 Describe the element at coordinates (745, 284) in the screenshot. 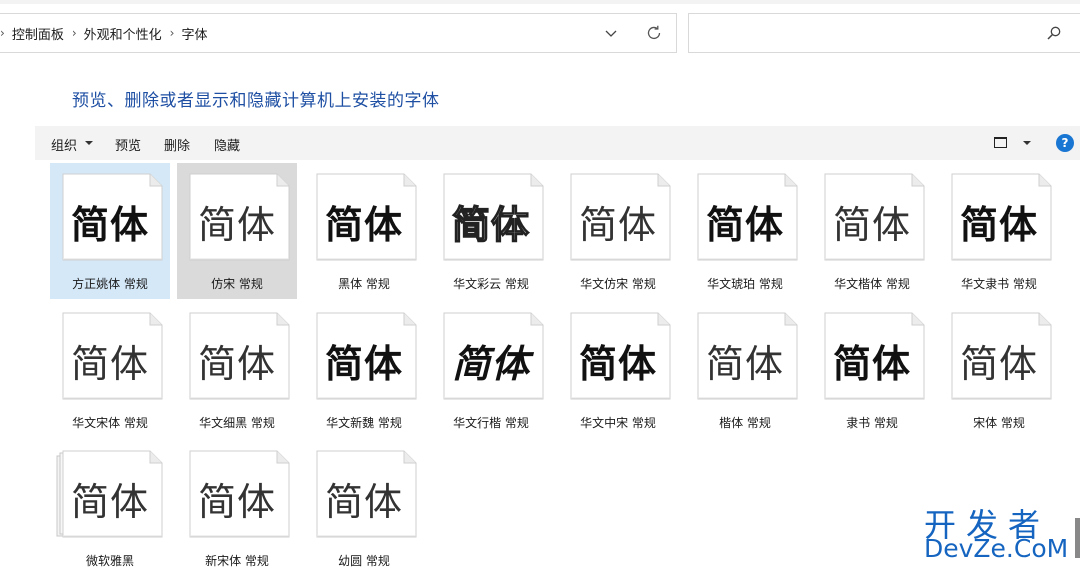

I see `font-item-label: 华文琥珀 常规` at that location.